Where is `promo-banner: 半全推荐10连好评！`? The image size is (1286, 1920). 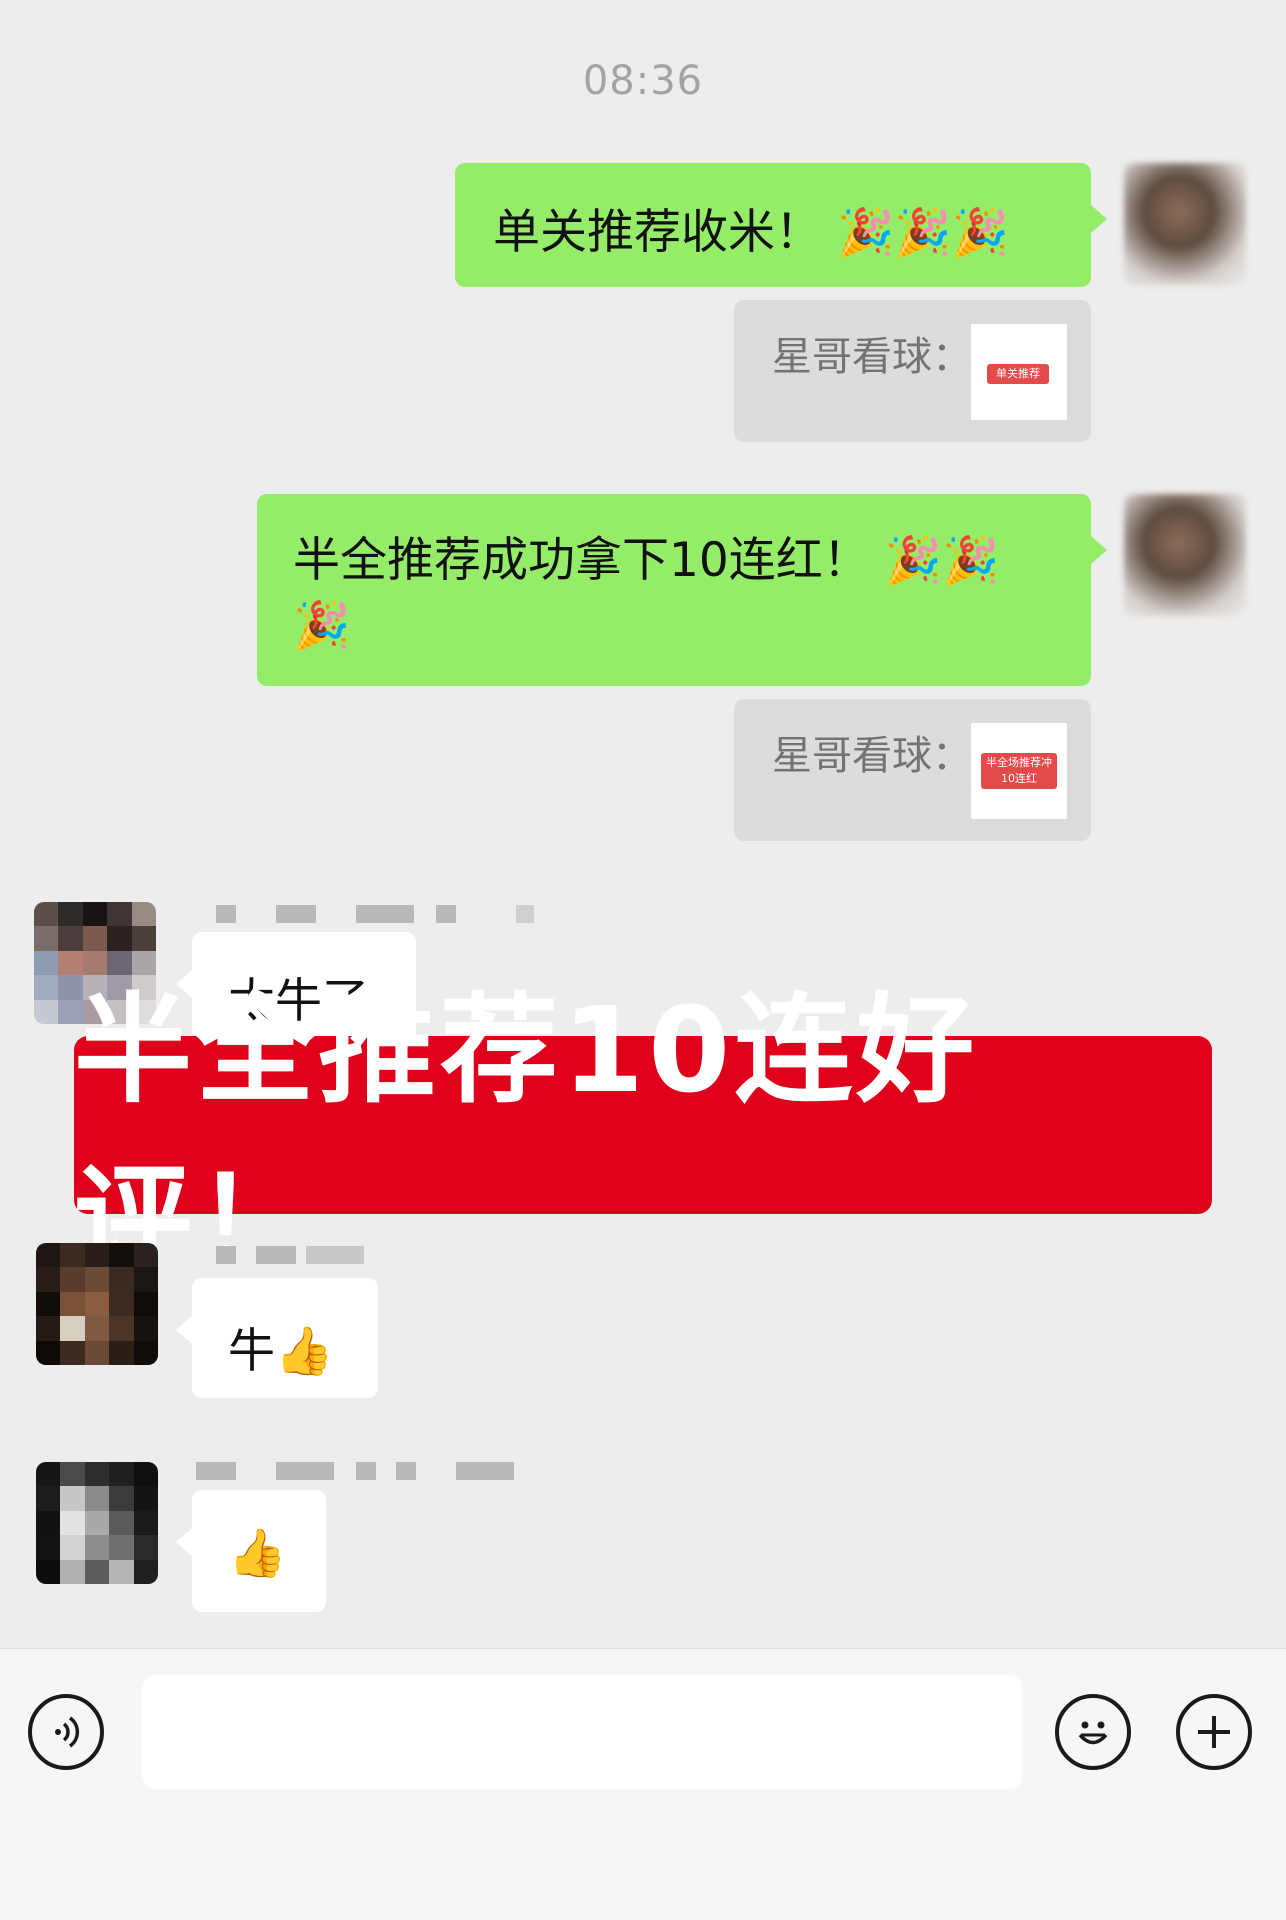 promo-banner: 半全推荐10连好评！ is located at coordinates (643, 1135).